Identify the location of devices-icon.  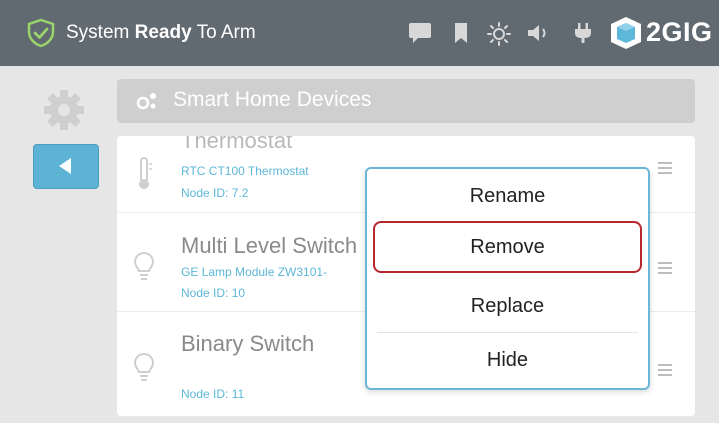
(146, 101).